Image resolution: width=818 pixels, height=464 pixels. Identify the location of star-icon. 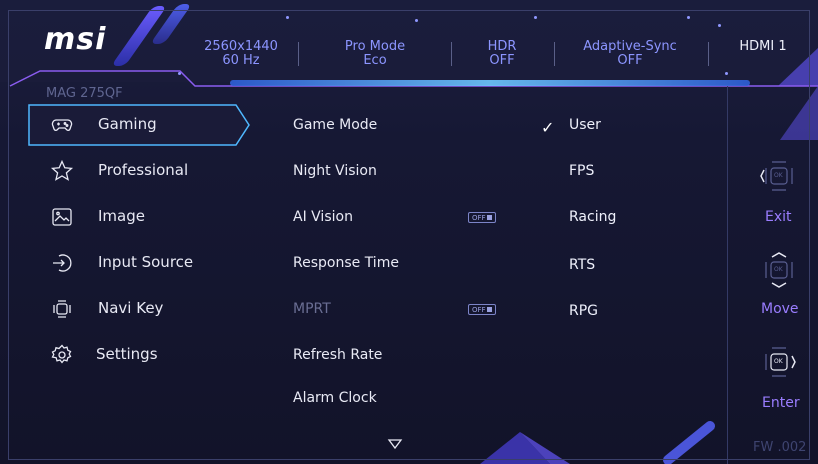
(62, 171).